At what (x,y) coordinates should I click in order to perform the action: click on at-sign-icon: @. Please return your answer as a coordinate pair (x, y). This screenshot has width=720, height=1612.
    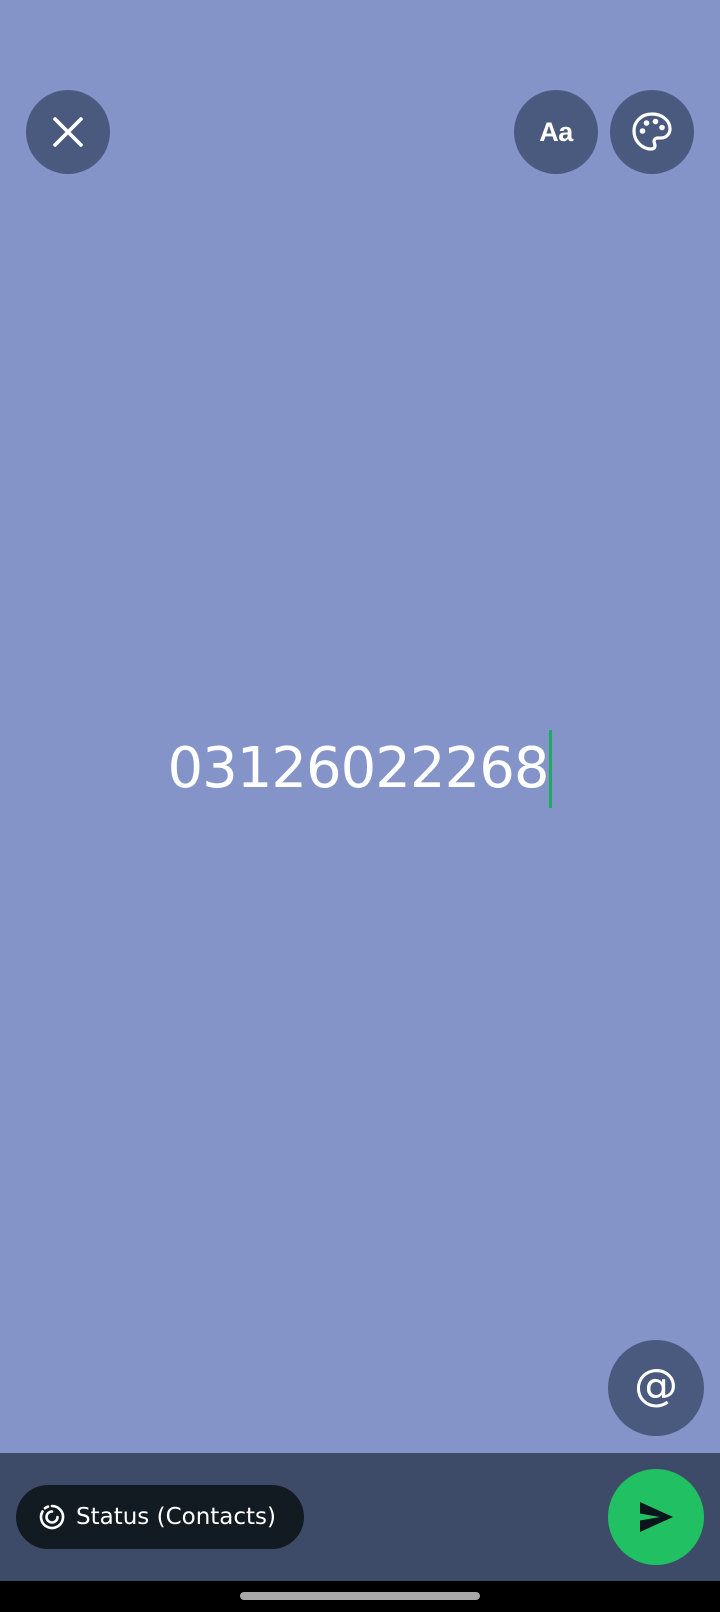
    Looking at the image, I should click on (656, 1385).